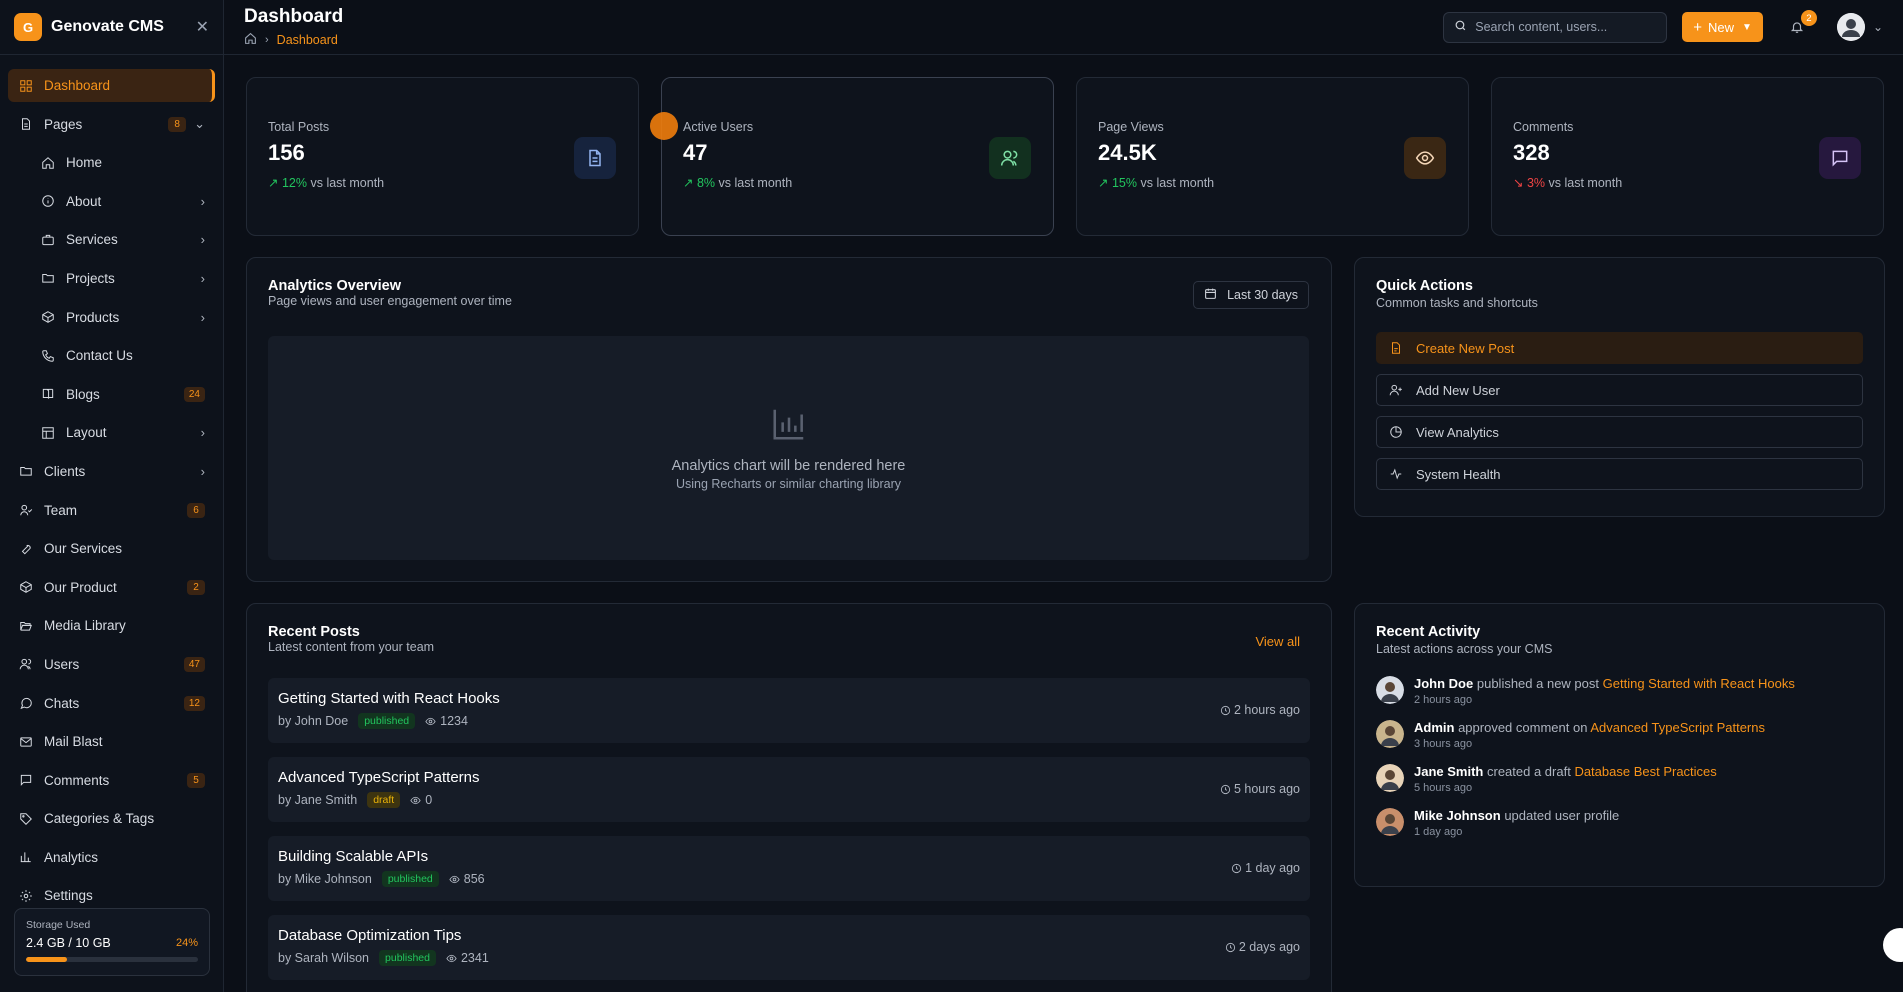 The height and width of the screenshot is (992, 1903). Describe the element at coordinates (62, 664) in the screenshot. I see `sidebar-item-label: Users` at that location.